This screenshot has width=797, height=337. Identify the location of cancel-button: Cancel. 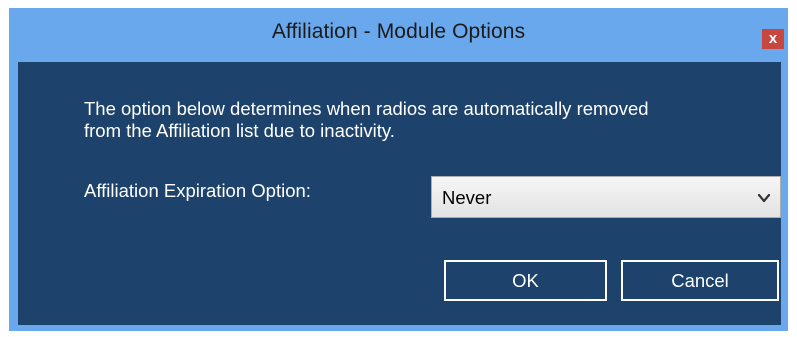
(700, 280).